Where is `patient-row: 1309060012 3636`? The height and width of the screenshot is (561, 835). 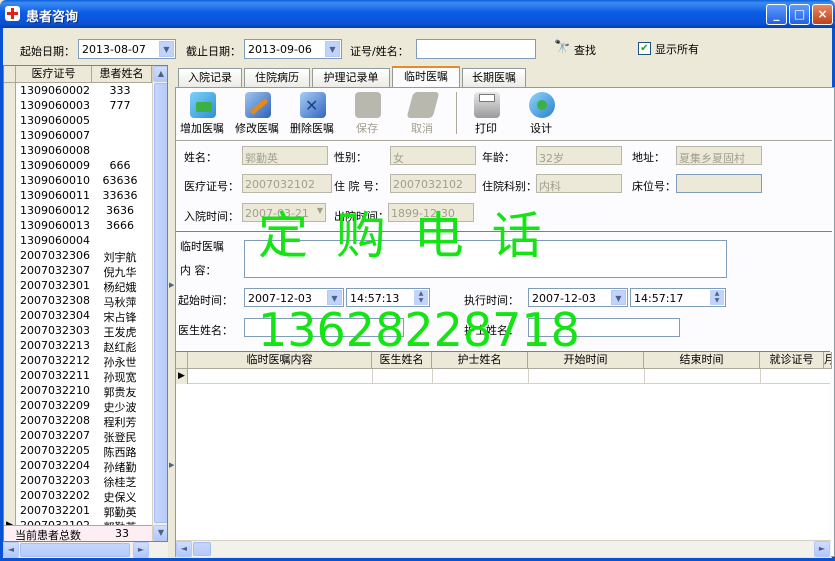 patient-row: 1309060012 3636 is located at coordinates (78, 210).